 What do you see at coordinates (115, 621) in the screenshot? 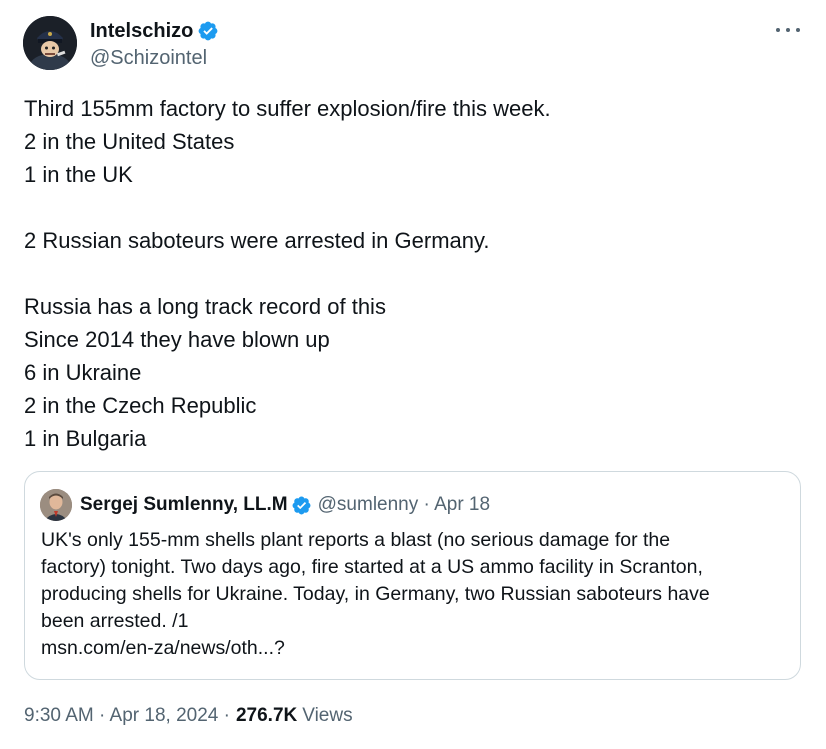
I see `quoted-text-line: been arrested. /1` at bounding box center [115, 621].